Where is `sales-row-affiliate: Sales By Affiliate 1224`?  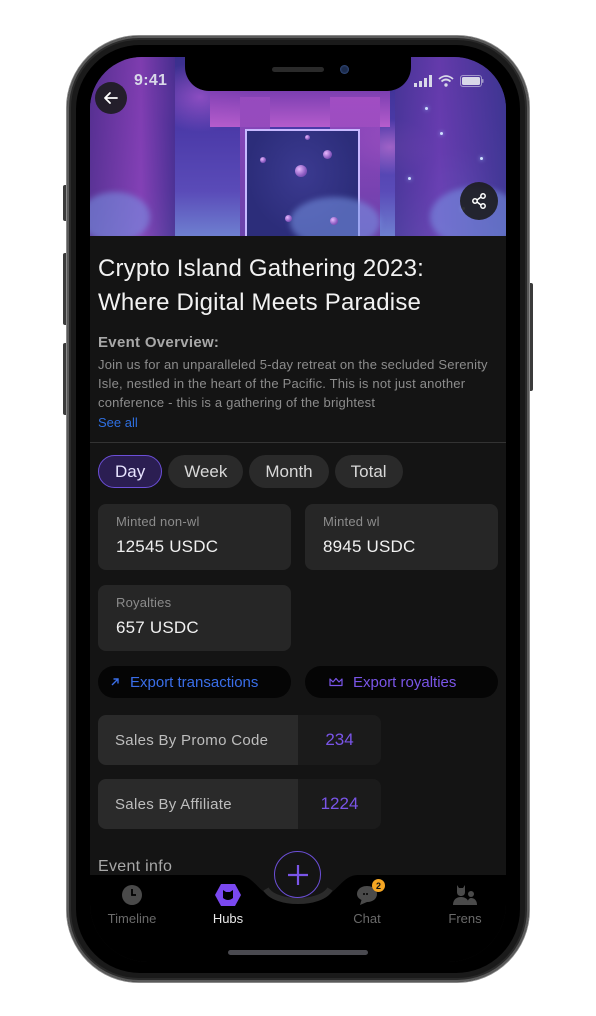 sales-row-affiliate: Sales By Affiliate 1224 is located at coordinates (239, 804).